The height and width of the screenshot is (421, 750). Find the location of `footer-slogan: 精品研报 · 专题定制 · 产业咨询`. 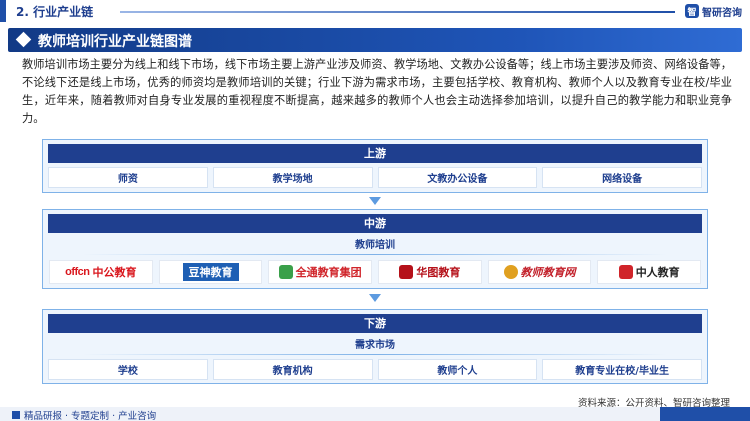

footer-slogan: 精品研报 · 专题定制 · 产业咨询 is located at coordinates (84, 414).